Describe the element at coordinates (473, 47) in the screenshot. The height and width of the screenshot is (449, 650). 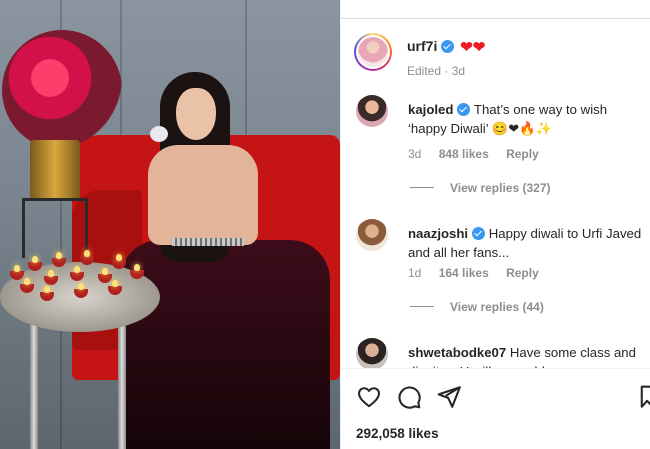
I see `caption-hearts: ❤❤` at that location.